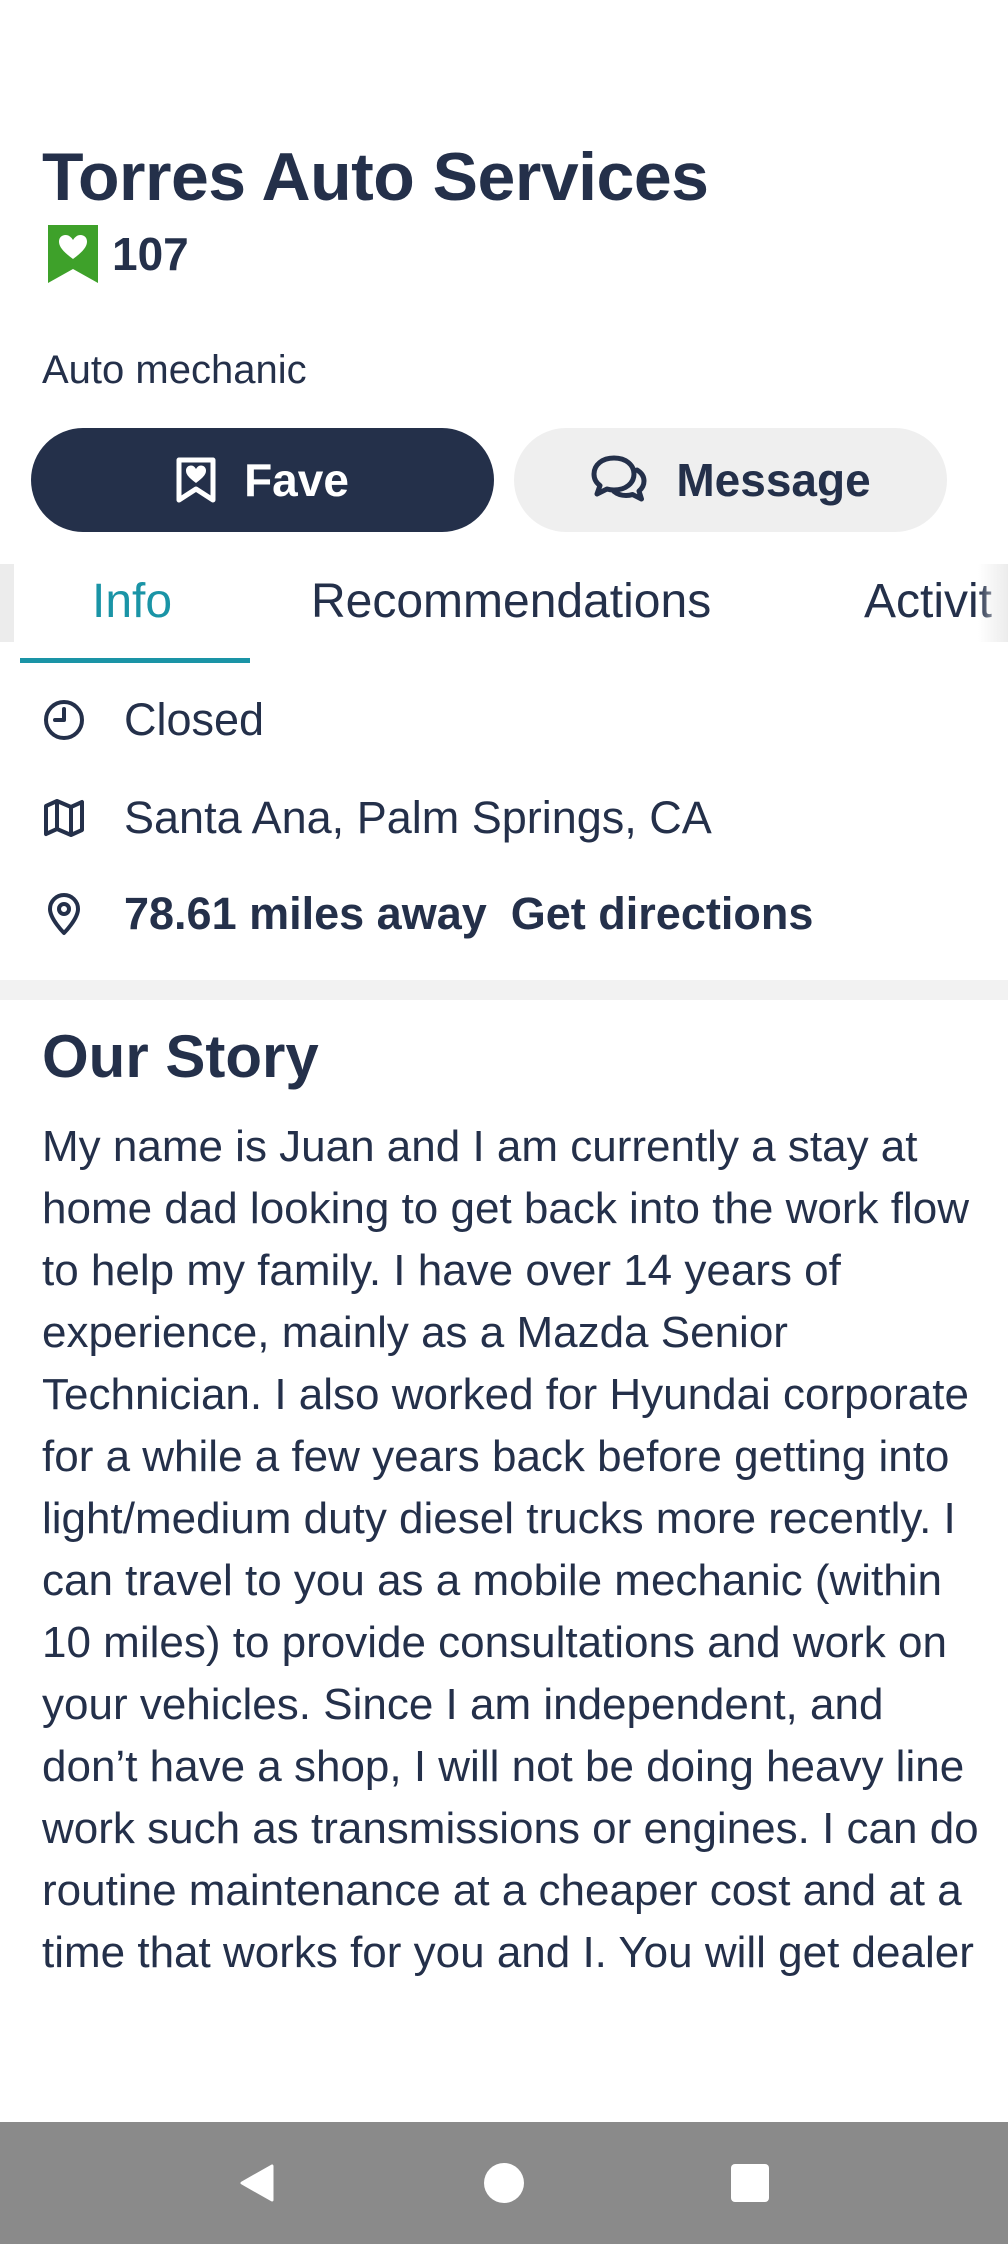  I want to click on fave-button: Fave, so click(262, 480).